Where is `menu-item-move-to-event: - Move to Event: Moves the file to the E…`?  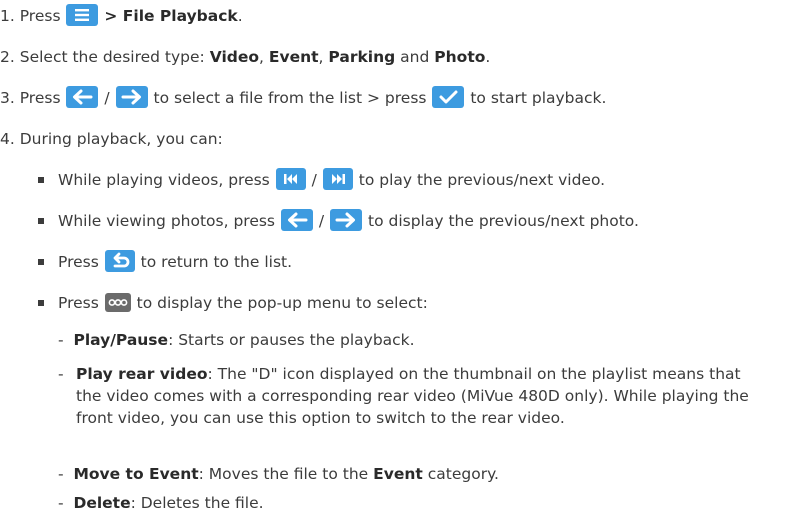 menu-item-move-to-event: - Move to Event: Moves the file to the E… is located at coordinates (278, 474).